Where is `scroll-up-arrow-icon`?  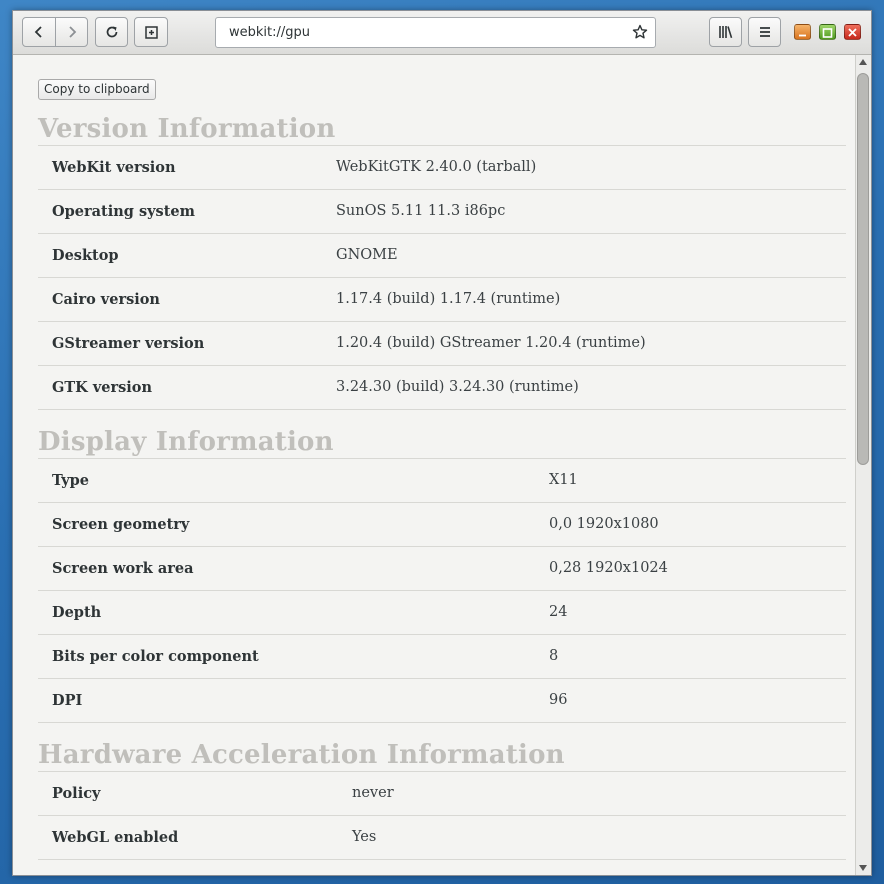 scroll-up-arrow-icon is located at coordinates (863, 62).